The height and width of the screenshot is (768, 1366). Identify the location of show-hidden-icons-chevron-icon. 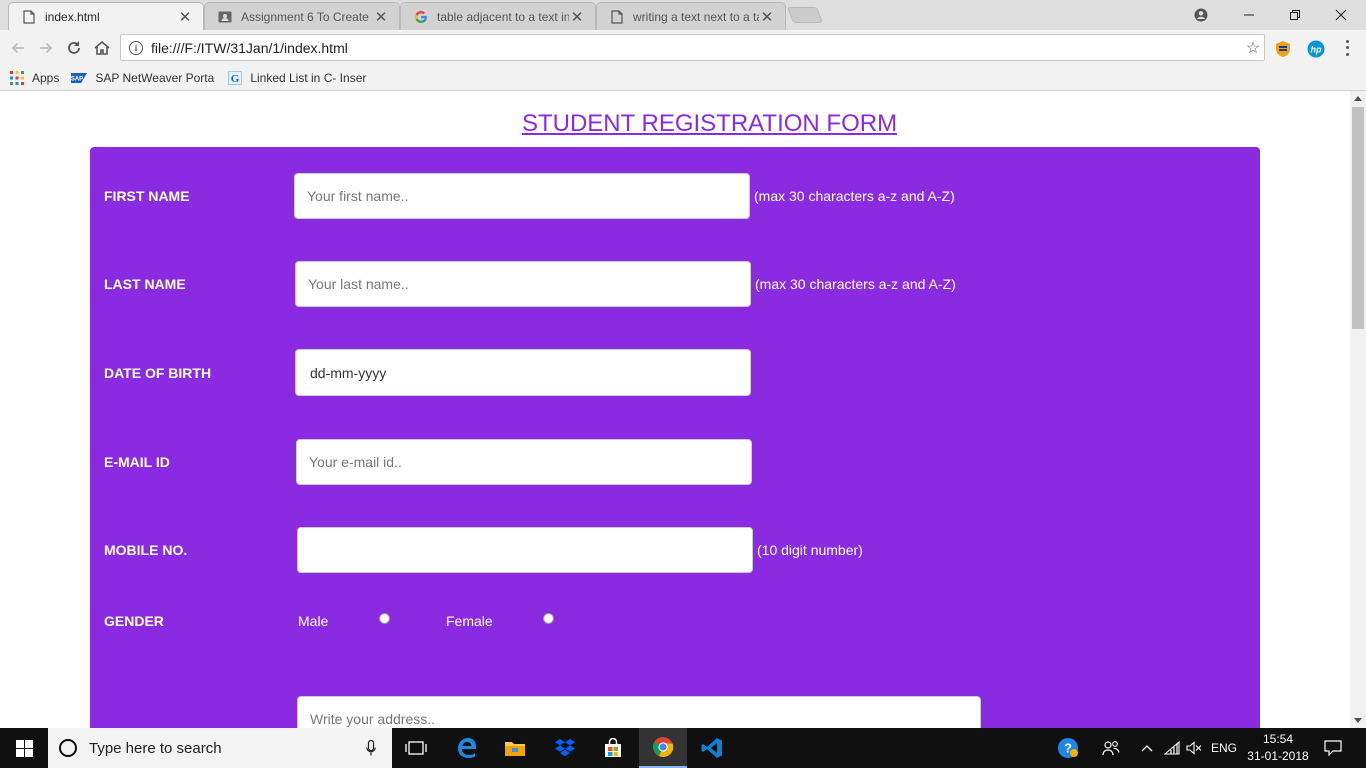
(1147, 748).